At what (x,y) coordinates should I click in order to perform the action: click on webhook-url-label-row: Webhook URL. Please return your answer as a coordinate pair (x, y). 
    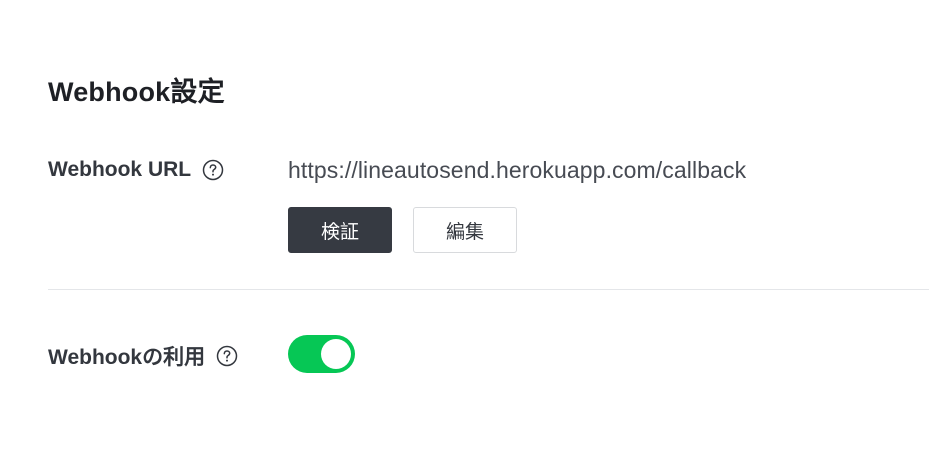
    Looking at the image, I should click on (136, 170).